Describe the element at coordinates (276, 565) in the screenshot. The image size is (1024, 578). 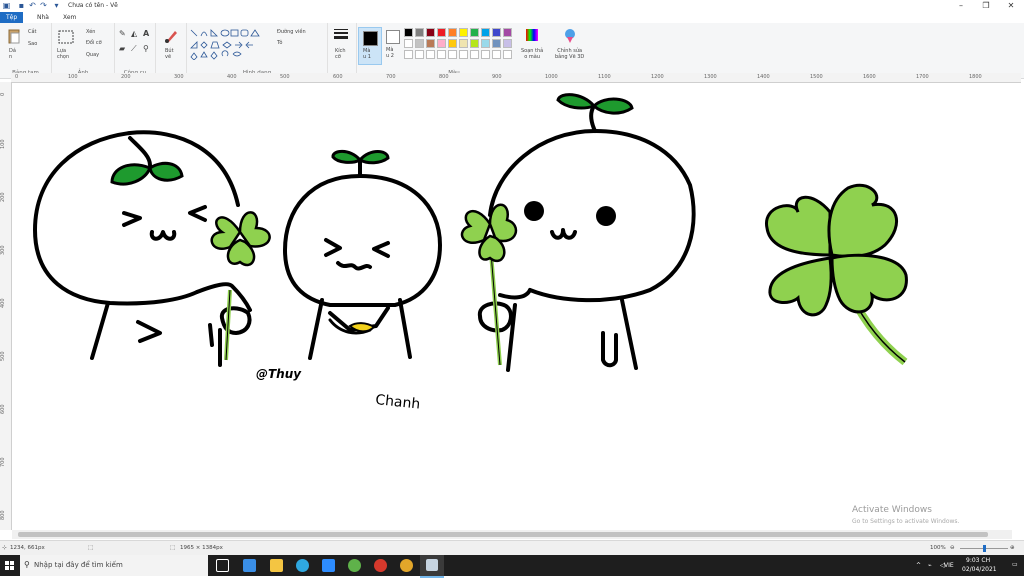
I see `file-explorer-icon` at that location.